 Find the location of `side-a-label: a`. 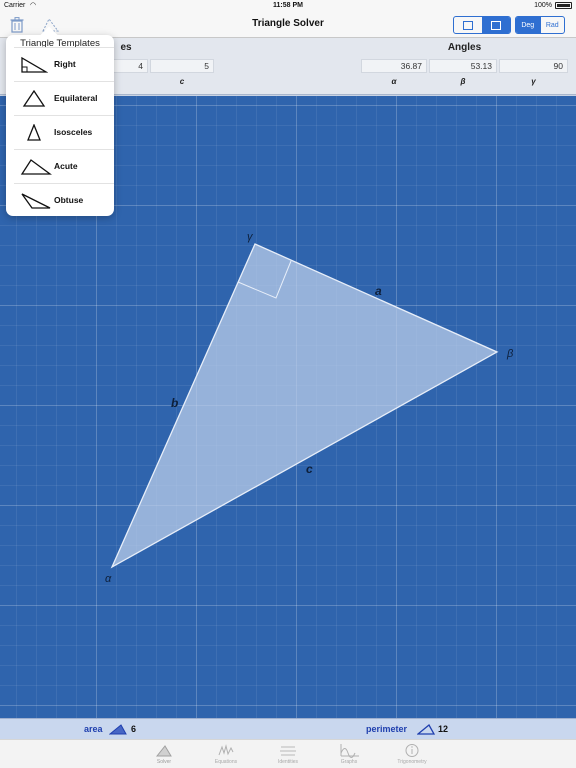

side-a-label: a is located at coordinates (378, 291).